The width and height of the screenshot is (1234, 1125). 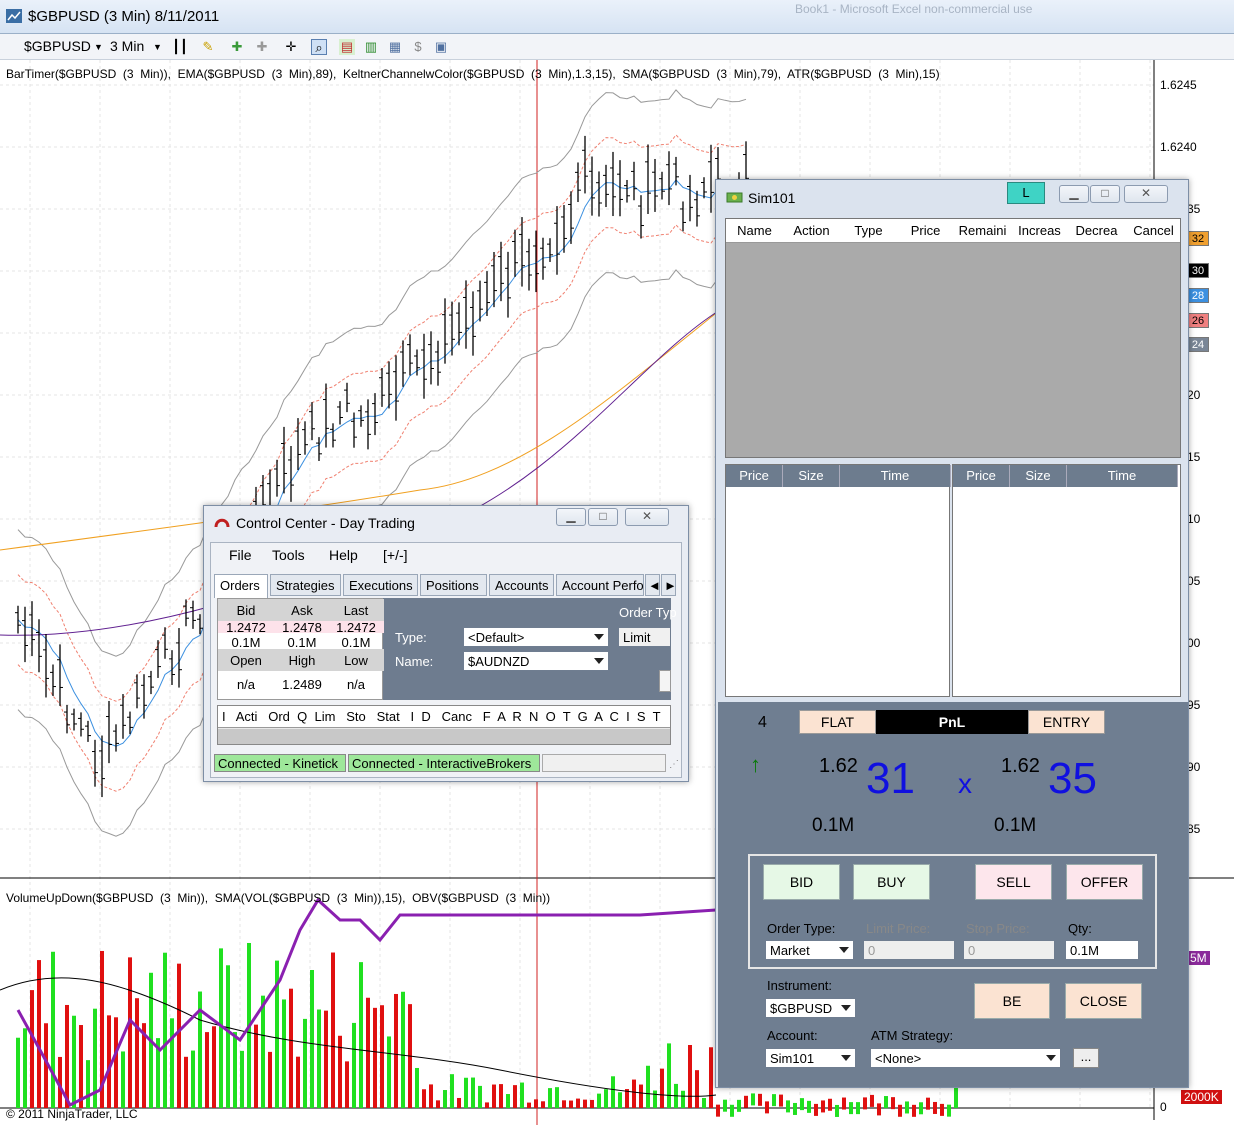 I want to click on menu-help: Help, so click(x=343, y=555).